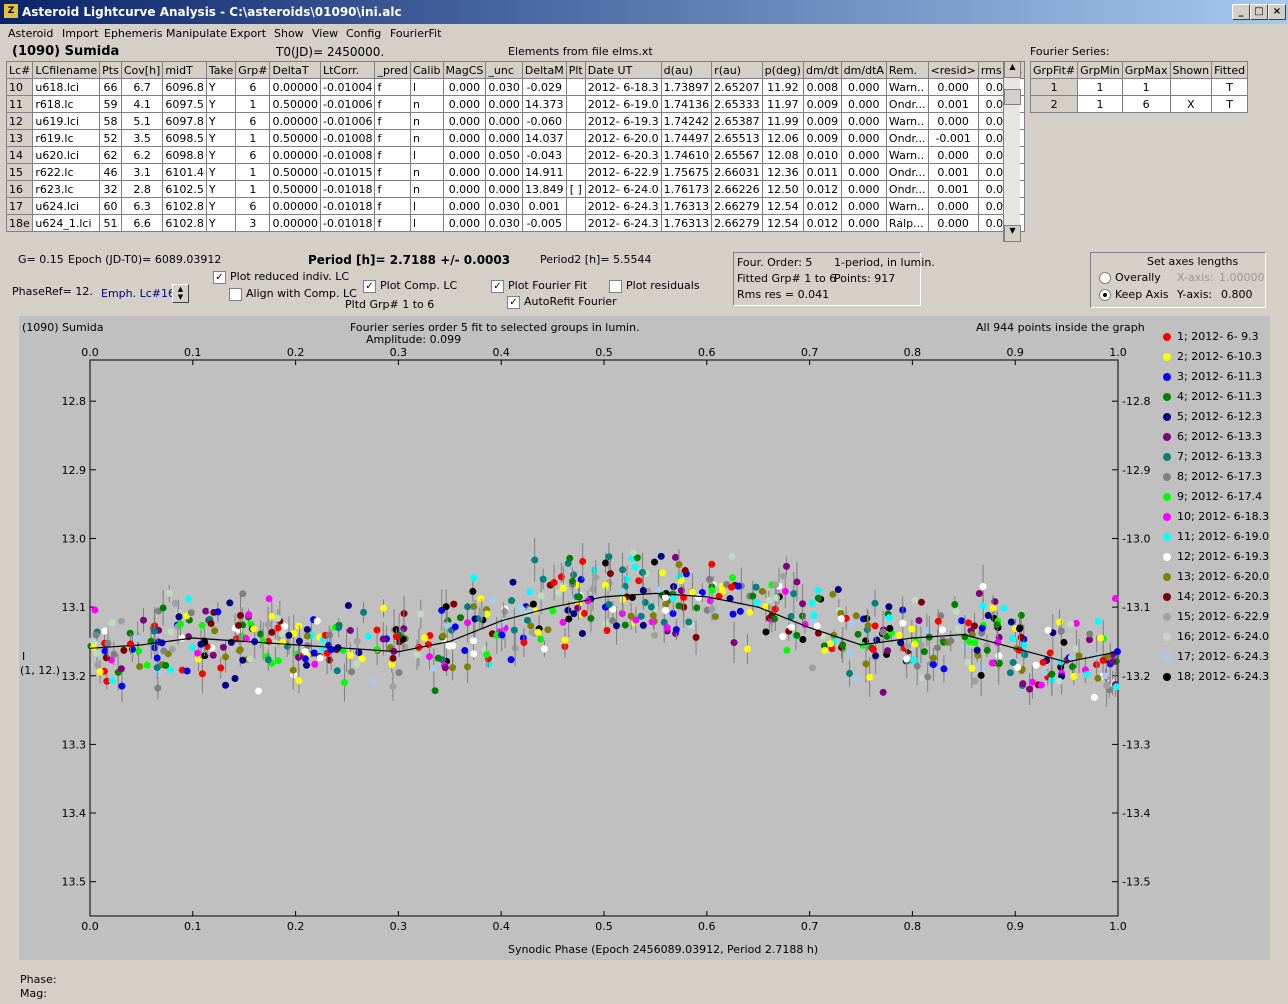 This screenshot has height=1004, width=1288. Describe the element at coordinates (623, 206) in the screenshot. I see `table-cell: 2012- 6-24.3` at that location.